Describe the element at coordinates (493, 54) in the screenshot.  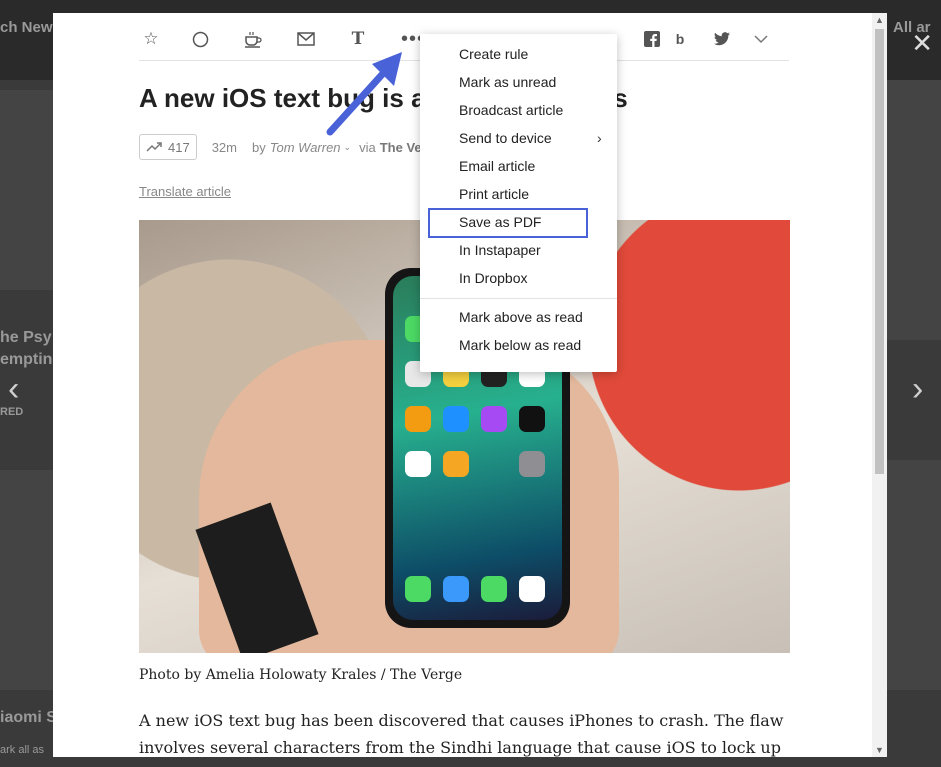
I see `menu-item-create-rule: Create rule` at that location.